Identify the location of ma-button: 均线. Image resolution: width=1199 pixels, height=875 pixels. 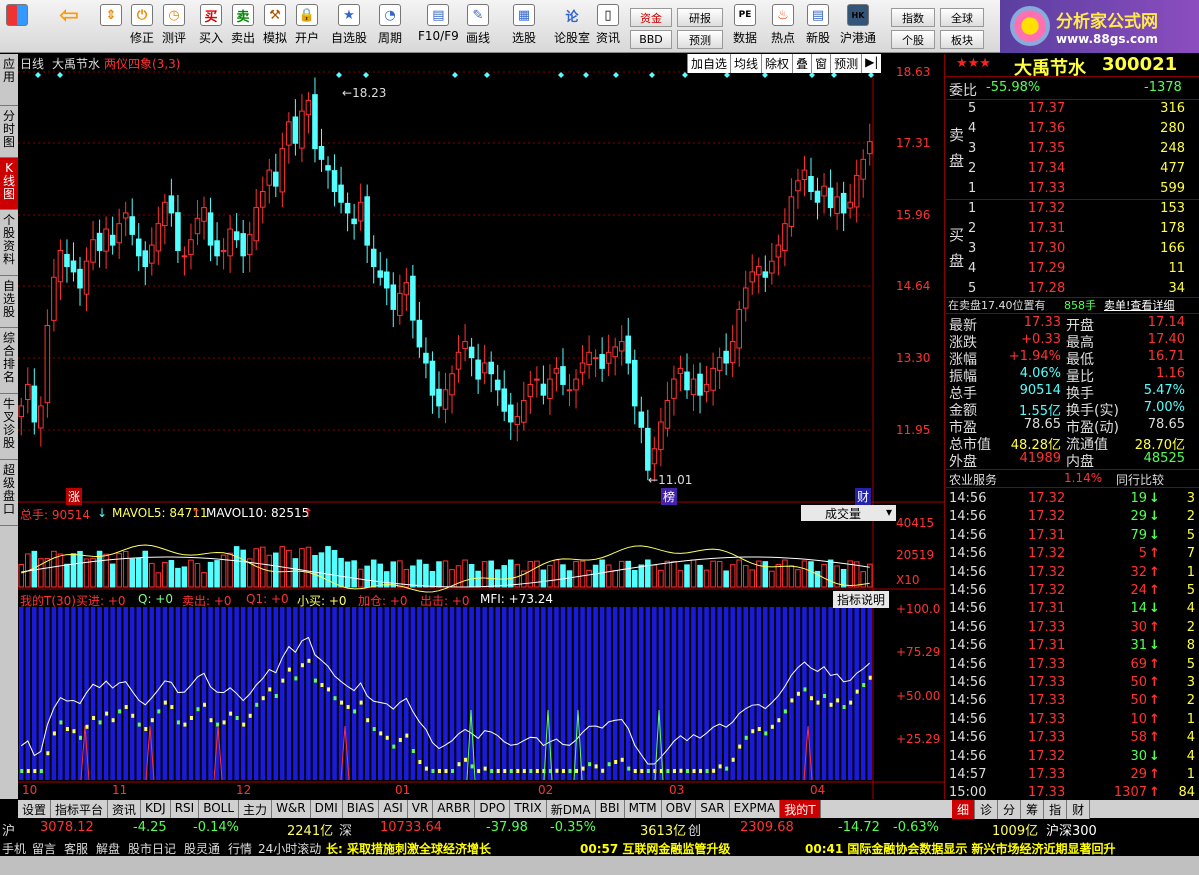
(746, 63).